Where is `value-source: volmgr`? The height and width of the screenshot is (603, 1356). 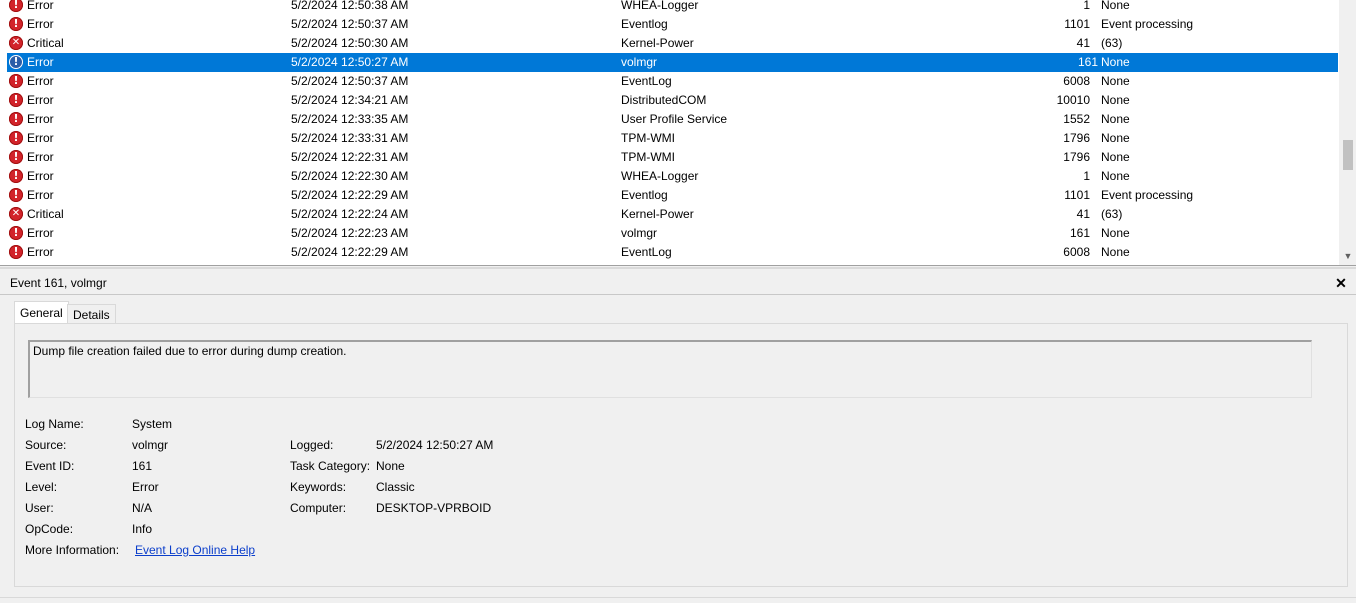
value-source: volmgr is located at coordinates (150, 445).